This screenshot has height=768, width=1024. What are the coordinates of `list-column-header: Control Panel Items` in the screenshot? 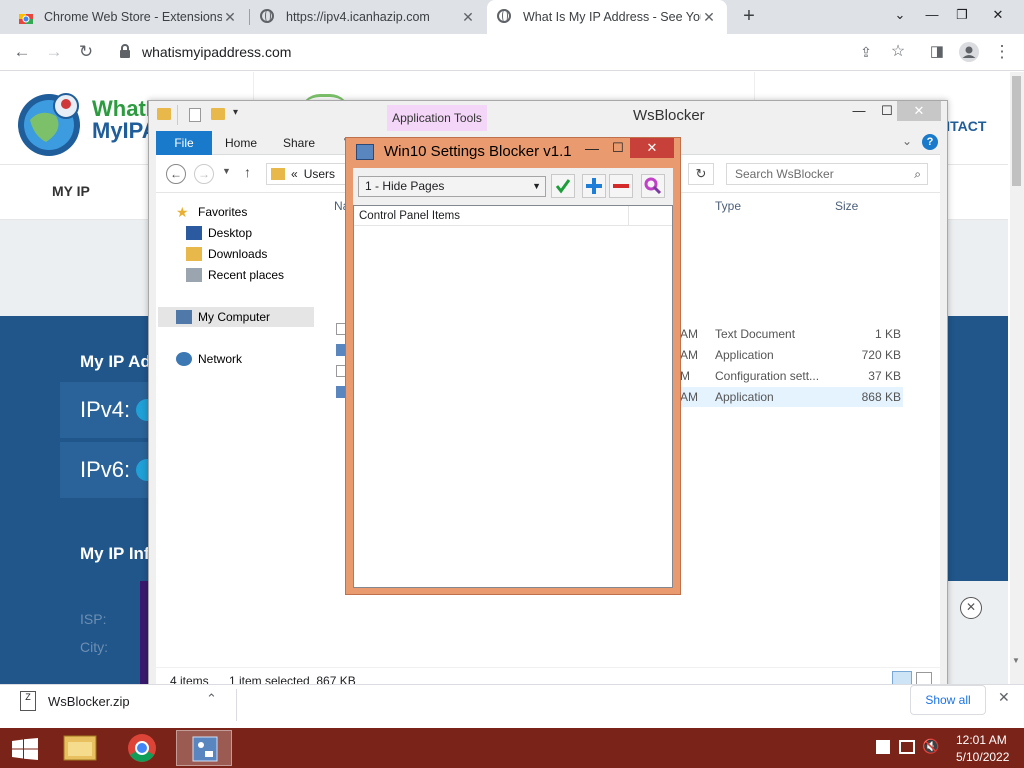 It's located at (409, 216).